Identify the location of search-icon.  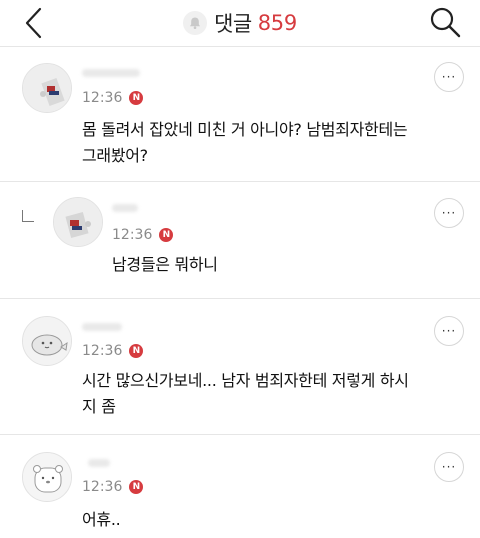
(445, 22).